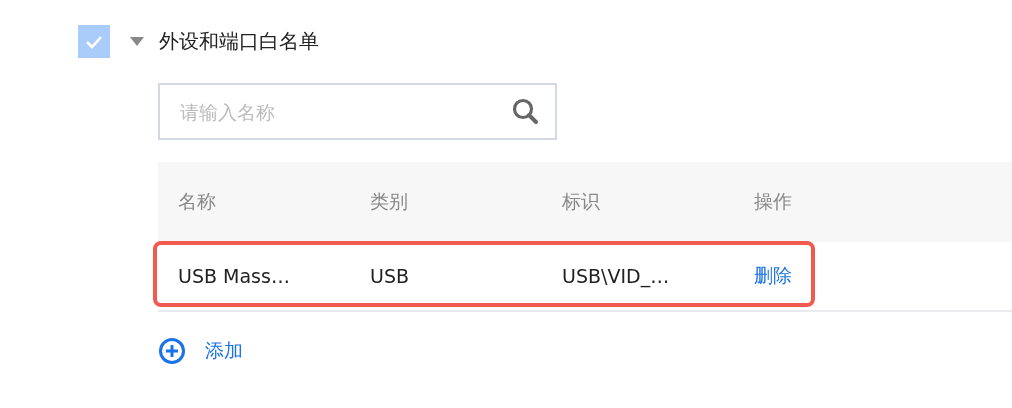 This screenshot has width=1012, height=408. What do you see at coordinates (773, 275) in the screenshot?
I see `delete-link: 删除` at bounding box center [773, 275].